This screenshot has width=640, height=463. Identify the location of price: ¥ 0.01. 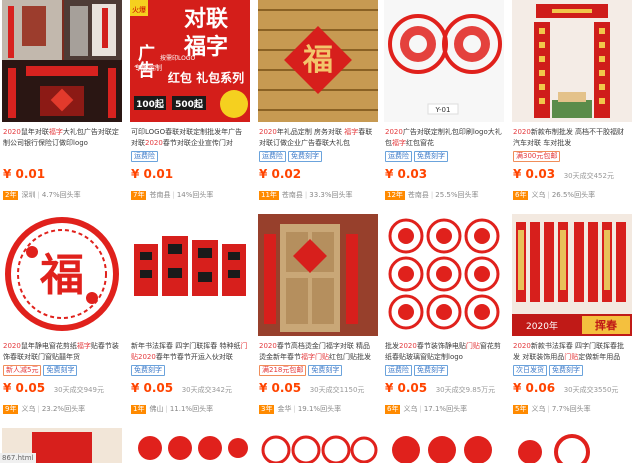
(24, 174).